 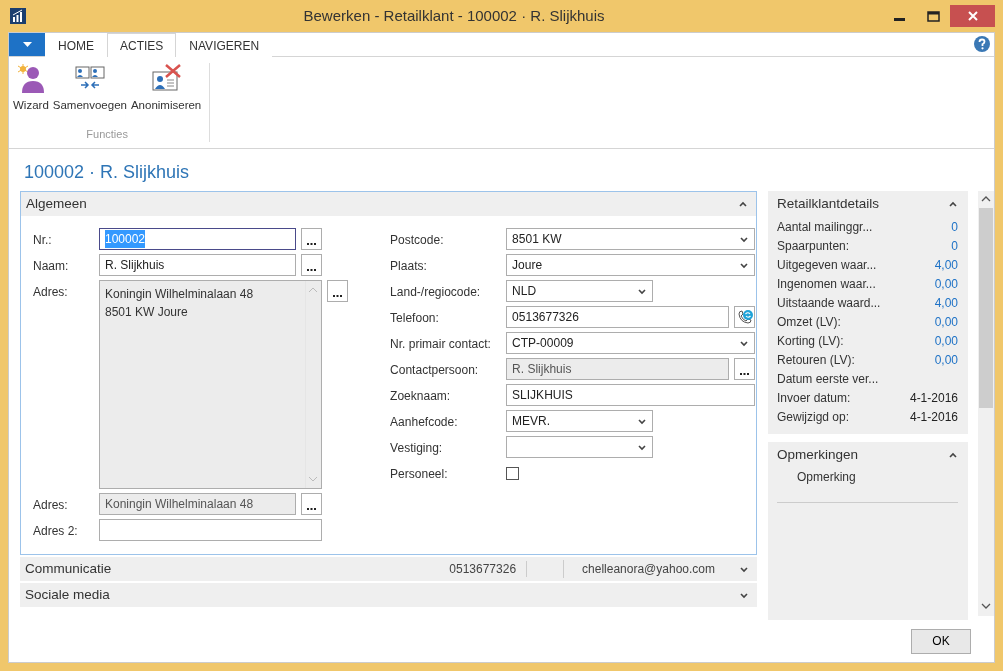 I want to click on section-header: Algemeen, so click(x=388, y=204).